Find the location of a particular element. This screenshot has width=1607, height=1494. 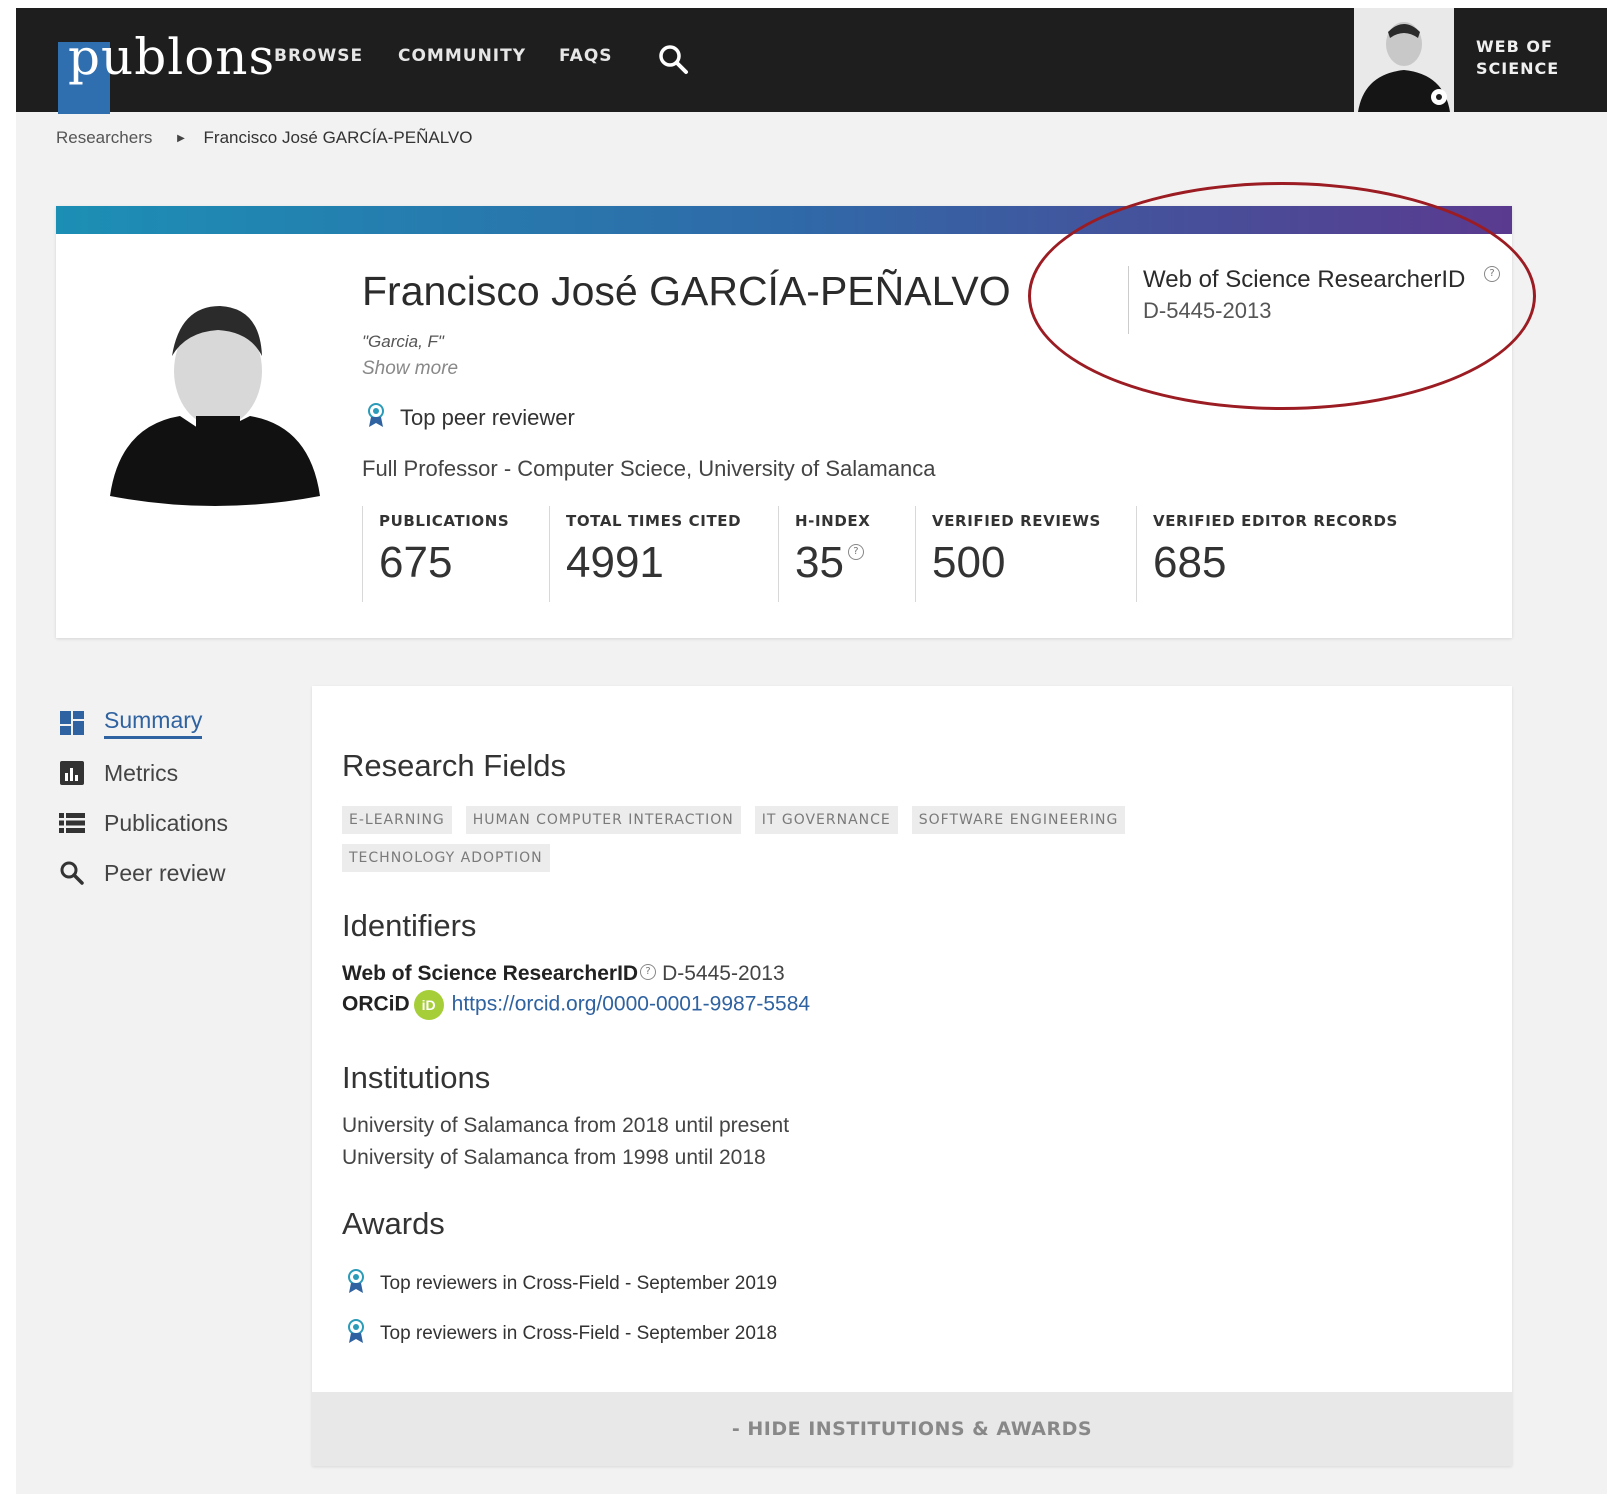

identifier-rid-value: D-5445-2013 is located at coordinates (723, 973).